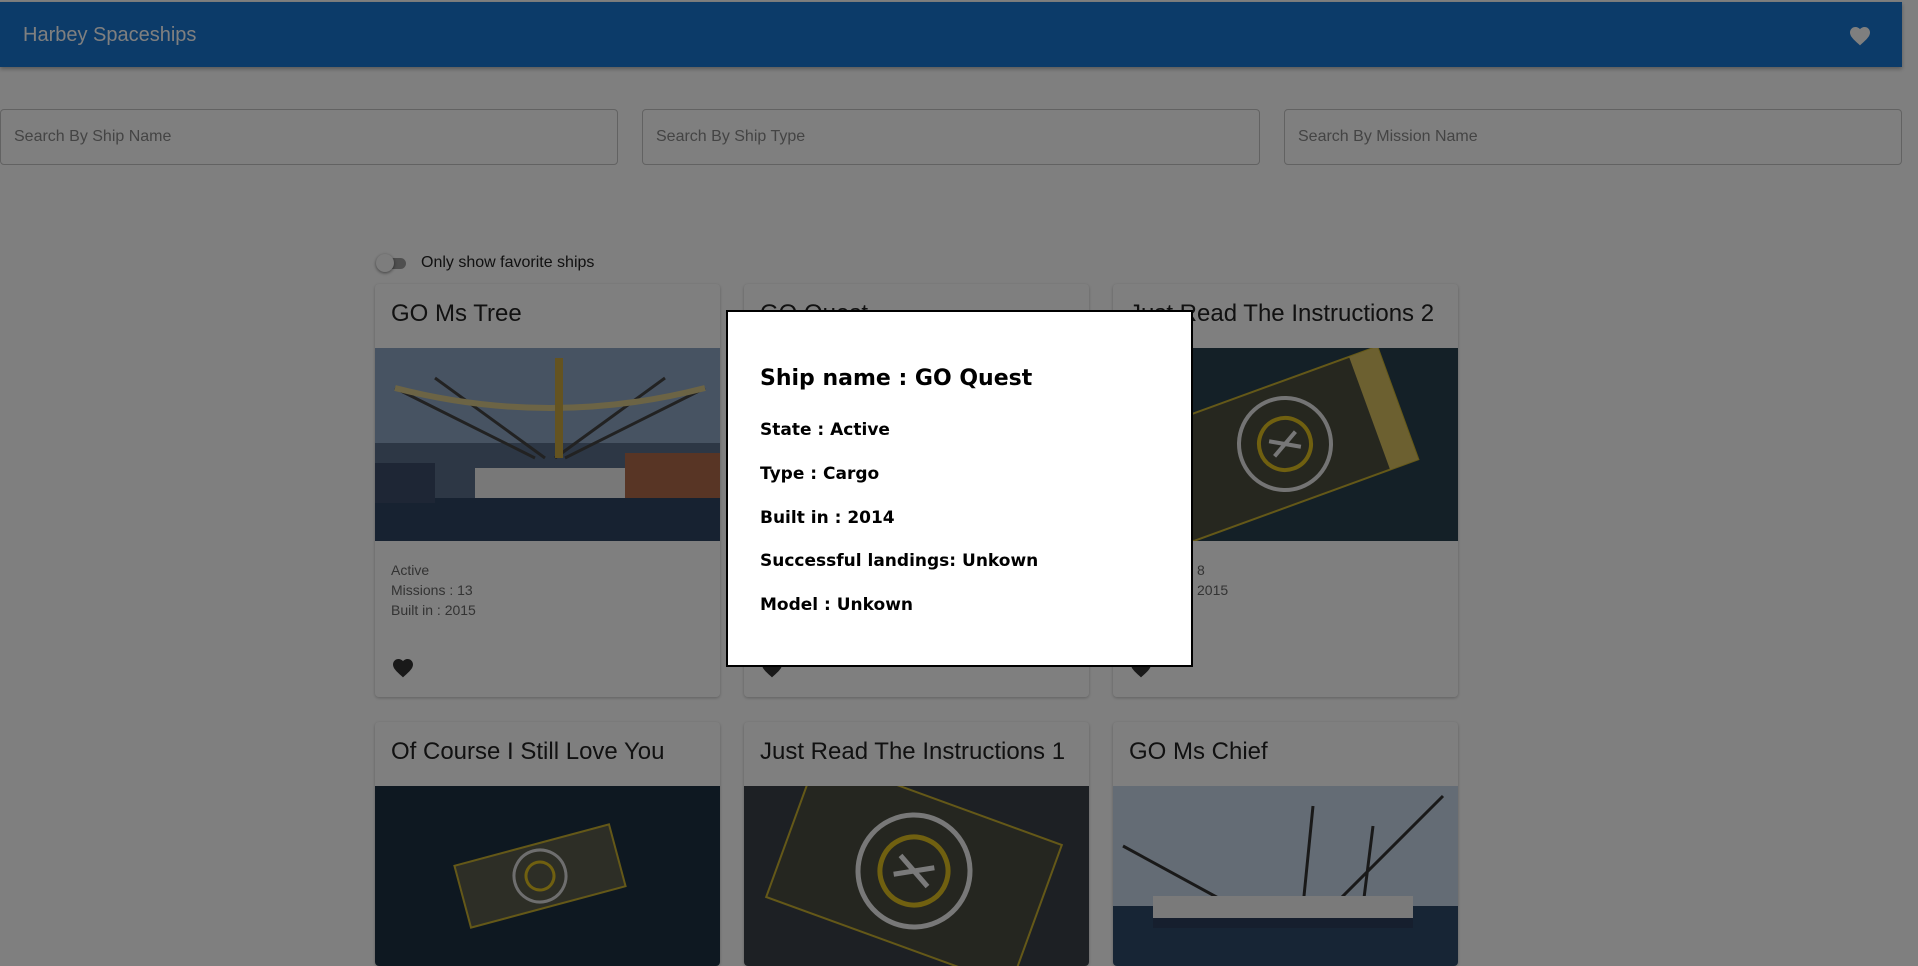 The width and height of the screenshot is (1918, 966). Describe the element at coordinates (899, 561) in the screenshot. I see `modal-ship-landings: Successful landings: Unkown` at that location.